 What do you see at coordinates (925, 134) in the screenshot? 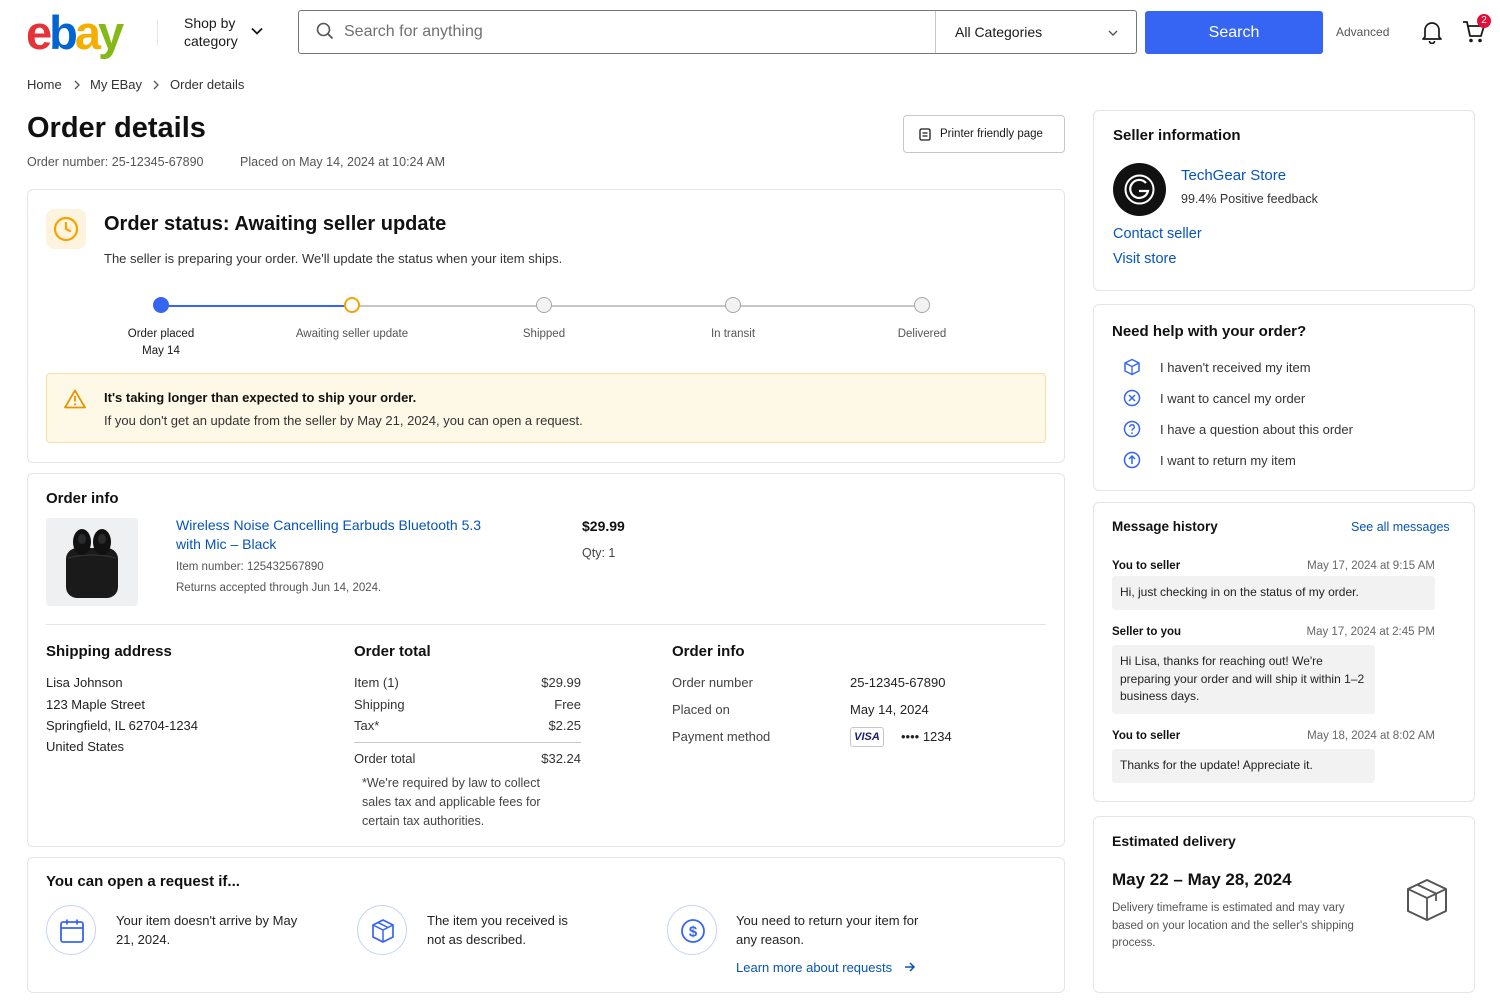
I see `printer-icon` at bounding box center [925, 134].